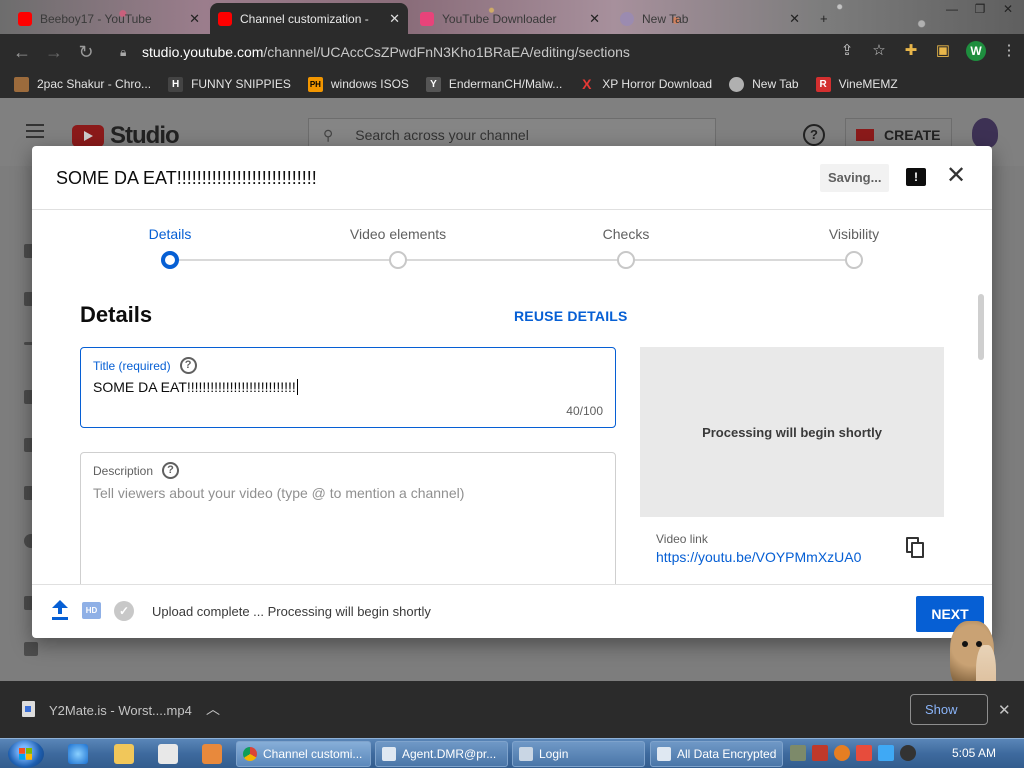 The width and height of the screenshot is (1024, 768). I want to click on plus-icon: +, so click(824, 18).